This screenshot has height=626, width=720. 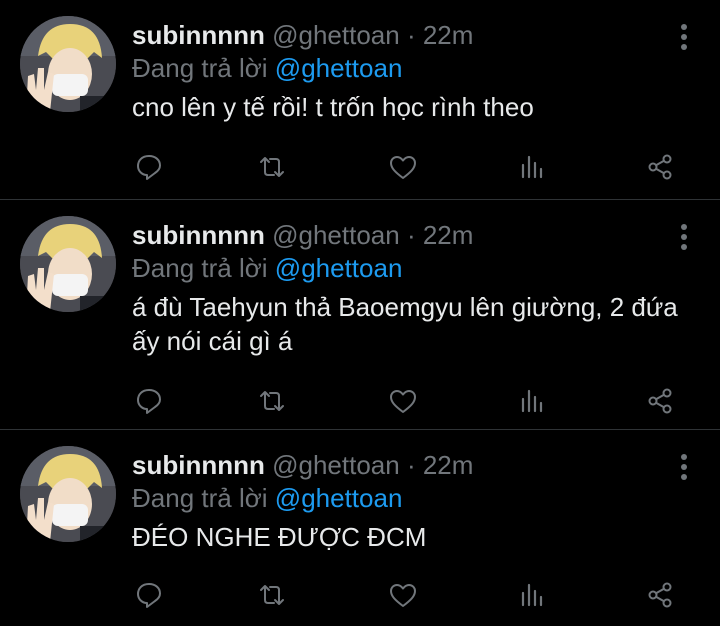 I want to click on tweet-text: ĐÉO NGHE ĐƯỢC ĐCM, so click(x=279, y=537).